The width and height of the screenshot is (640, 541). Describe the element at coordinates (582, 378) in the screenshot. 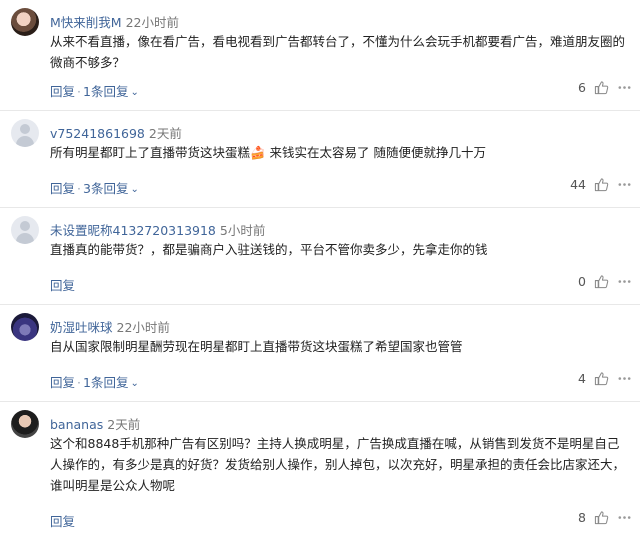

I see `like-count: 4` at that location.